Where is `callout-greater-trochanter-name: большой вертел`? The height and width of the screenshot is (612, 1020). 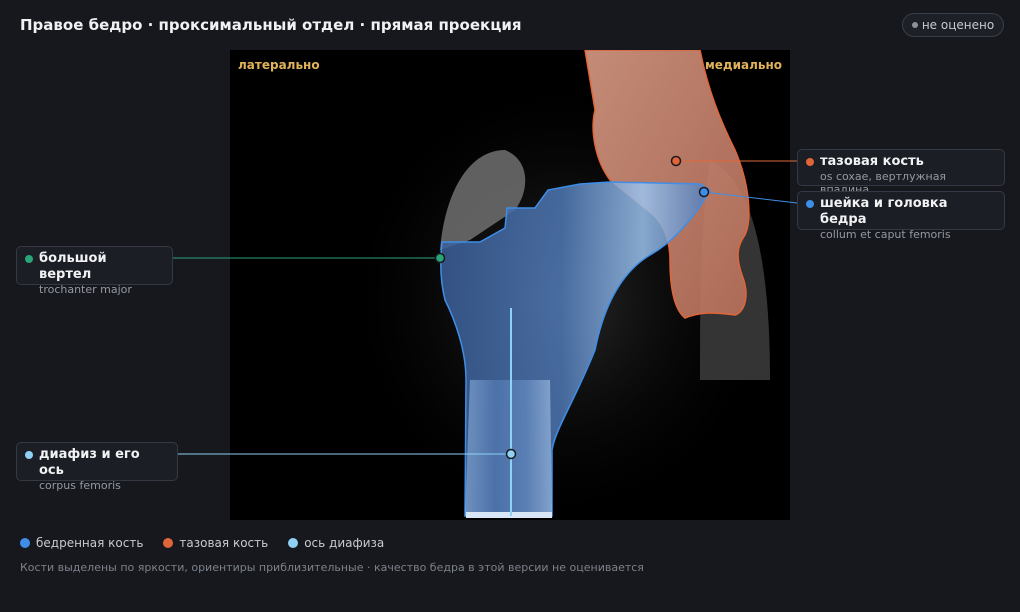 callout-greater-trochanter-name: большой вертел is located at coordinates (73, 266).